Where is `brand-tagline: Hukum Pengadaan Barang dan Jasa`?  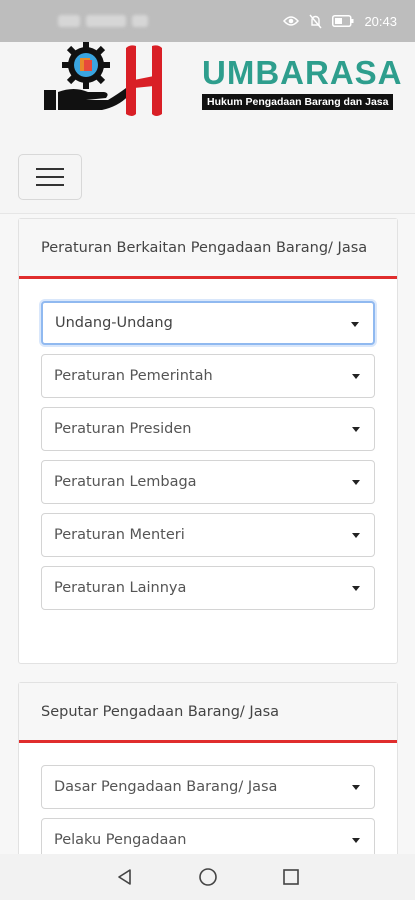 brand-tagline: Hukum Pengadaan Barang dan Jasa is located at coordinates (298, 102).